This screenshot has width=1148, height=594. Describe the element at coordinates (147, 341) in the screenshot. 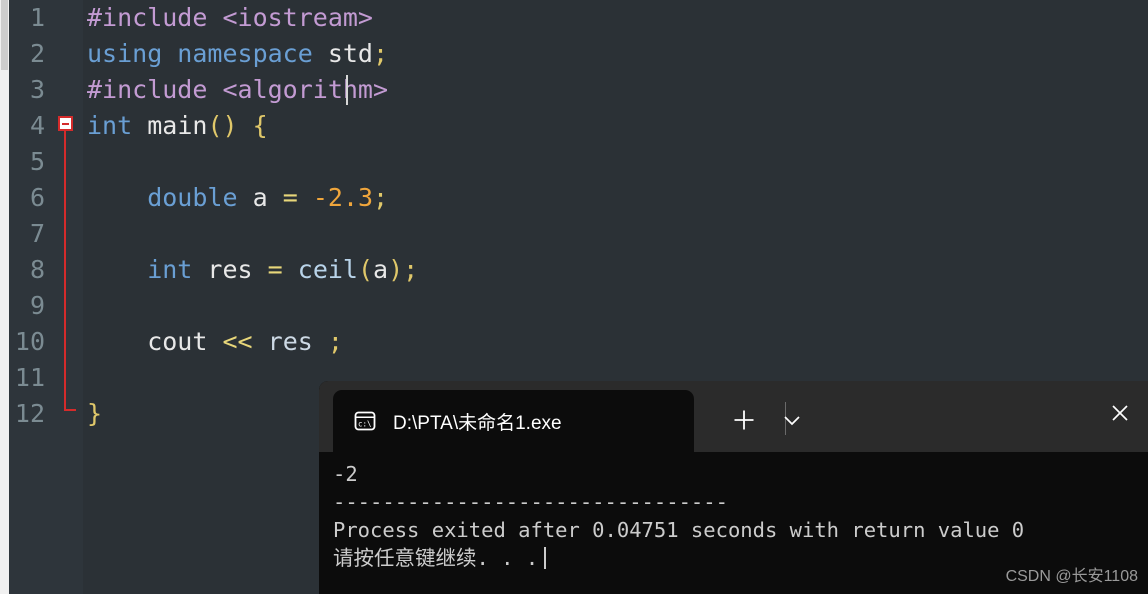

I see `code-token: cout` at that location.